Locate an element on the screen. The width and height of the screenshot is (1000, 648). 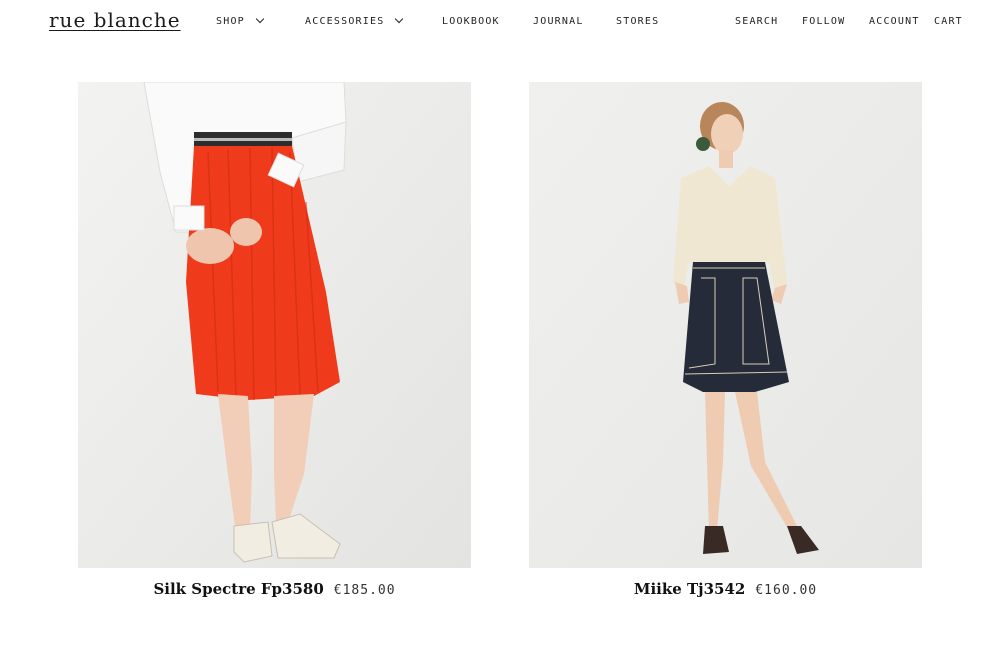
nav-stores: STORES is located at coordinates (637, 21).